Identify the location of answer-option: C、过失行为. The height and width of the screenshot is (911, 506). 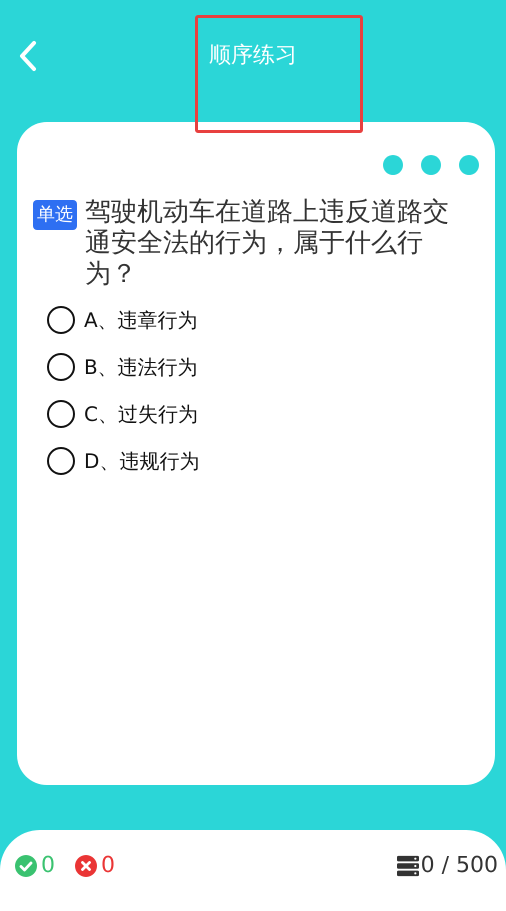
(263, 414).